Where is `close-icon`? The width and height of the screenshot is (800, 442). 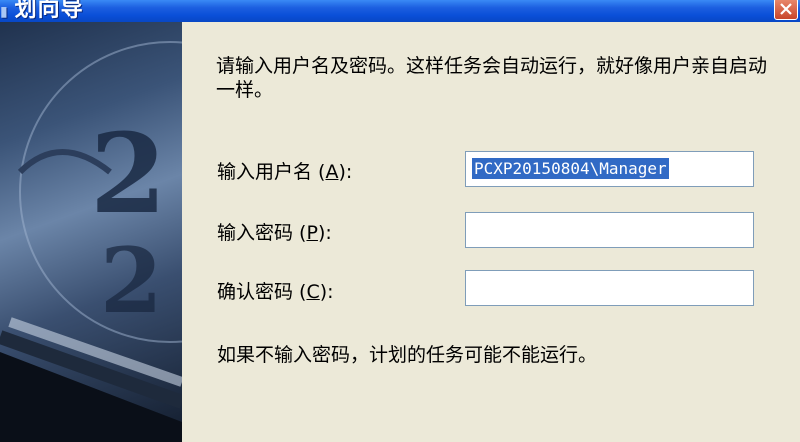 close-icon is located at coordinates (786, 9).